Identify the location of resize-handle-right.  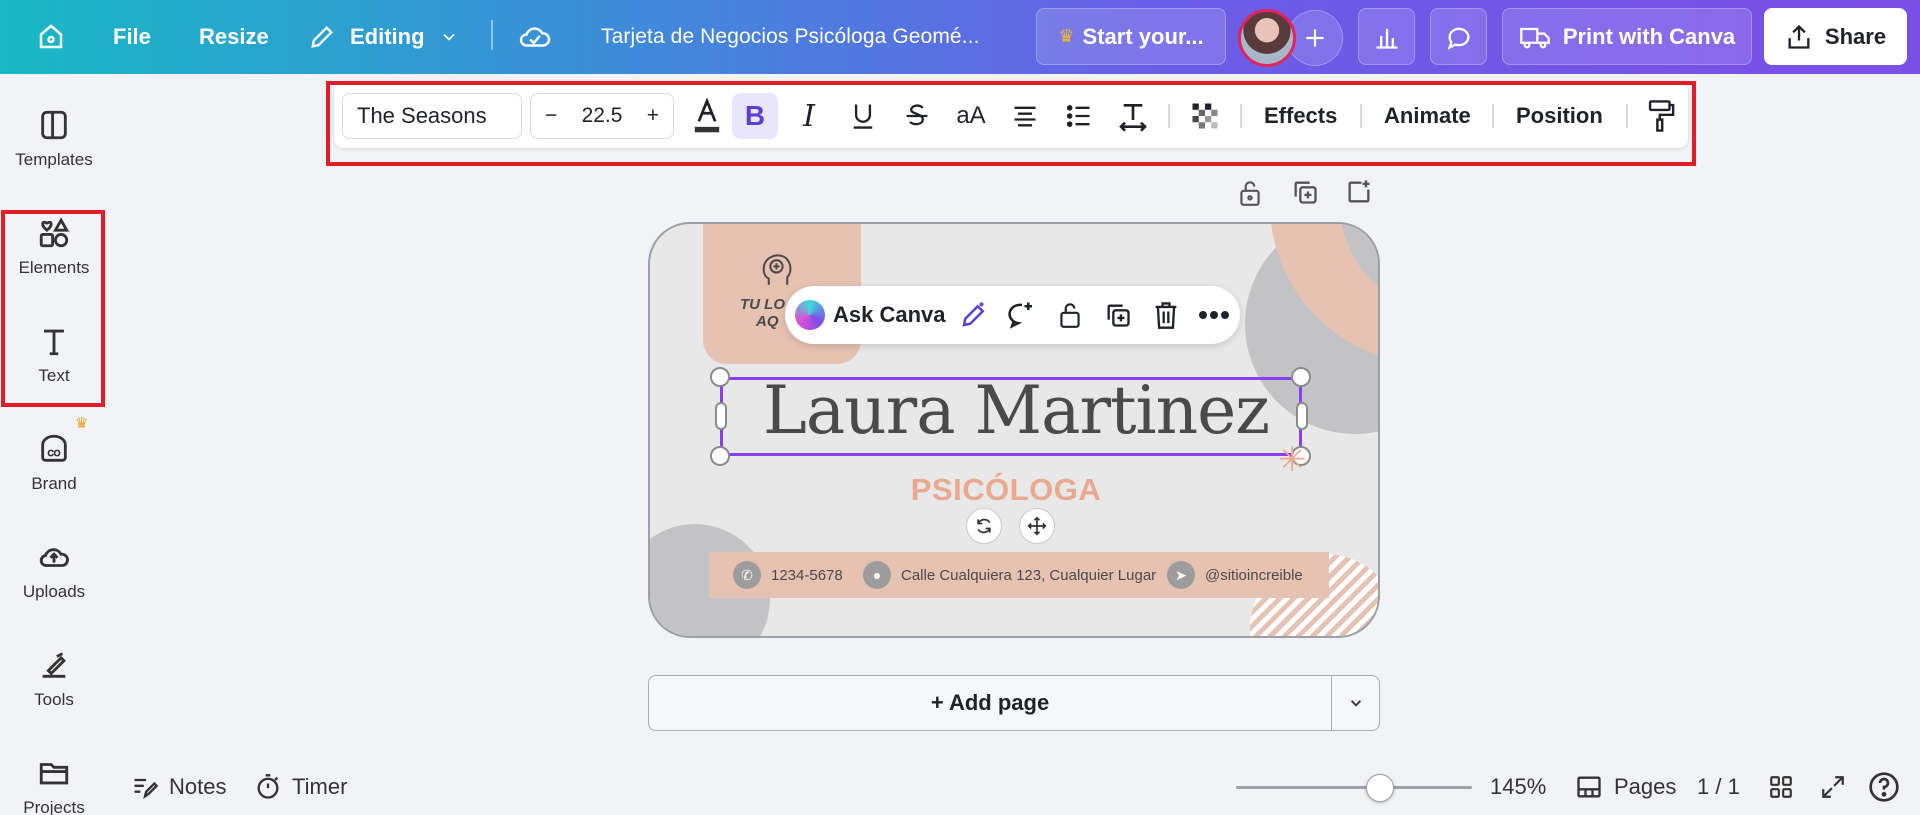
(1302, 416).